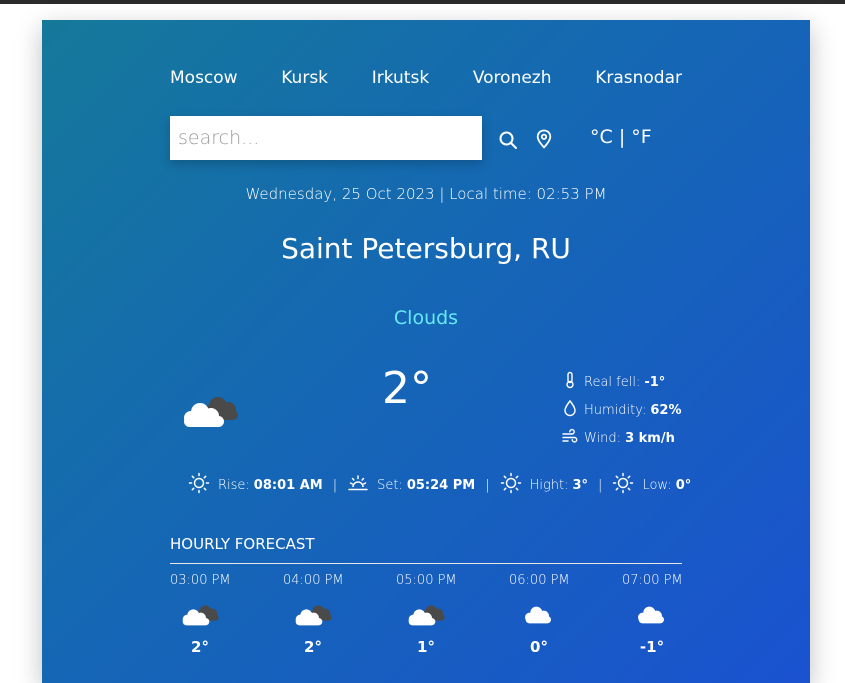  I want to click on hourly-item: 04:00 PM 2°, so click(313, 614).